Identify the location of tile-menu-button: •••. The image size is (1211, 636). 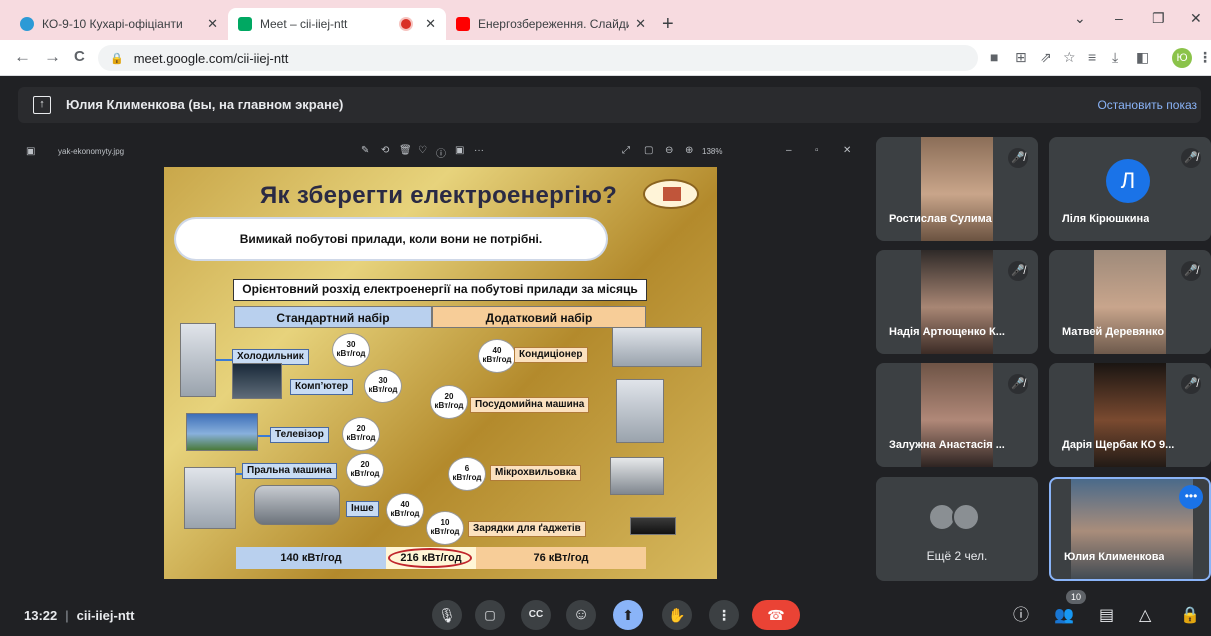
(1191, 497).